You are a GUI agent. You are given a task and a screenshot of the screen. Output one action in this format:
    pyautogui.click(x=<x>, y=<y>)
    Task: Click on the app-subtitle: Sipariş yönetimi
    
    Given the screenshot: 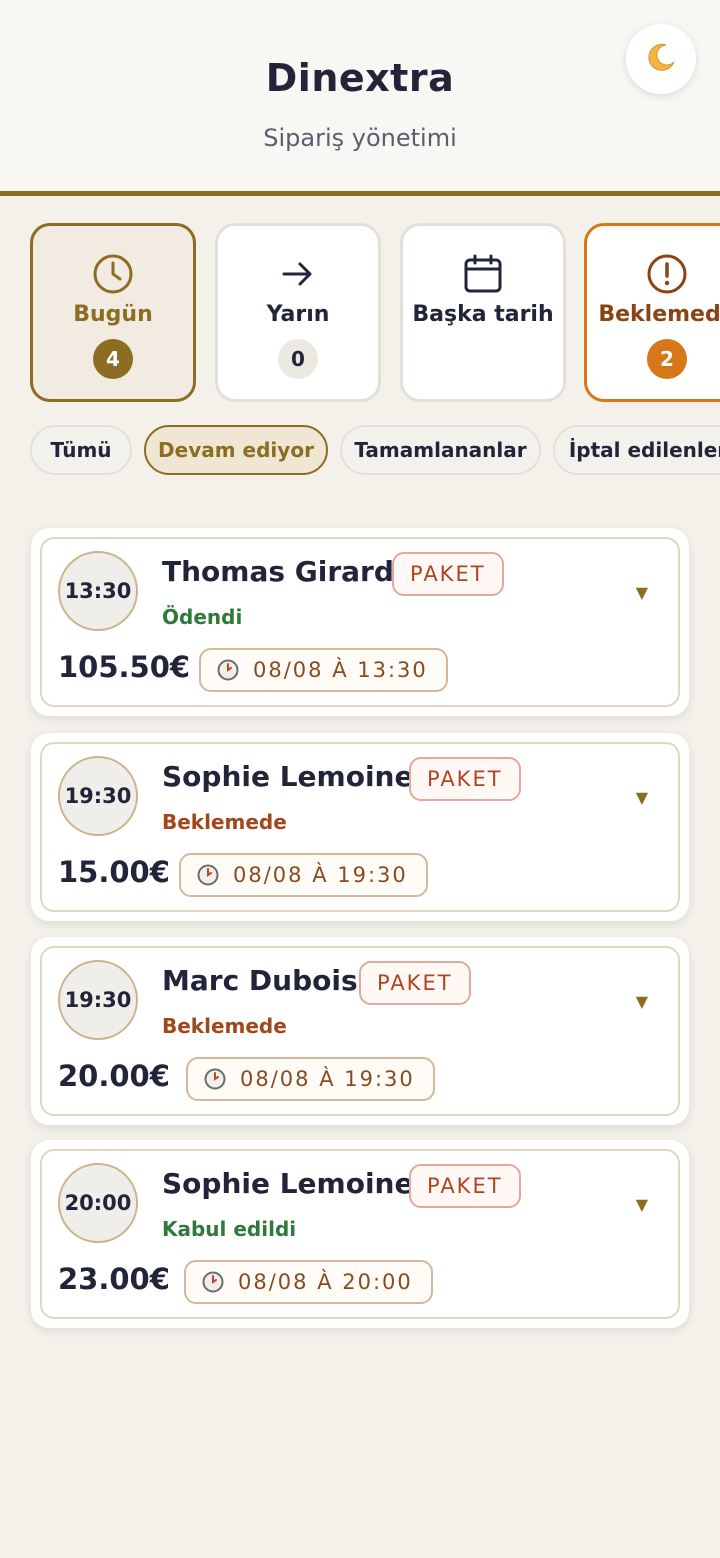 What is the action you would take?
    pyautogui.click(x=360, y=138)
    